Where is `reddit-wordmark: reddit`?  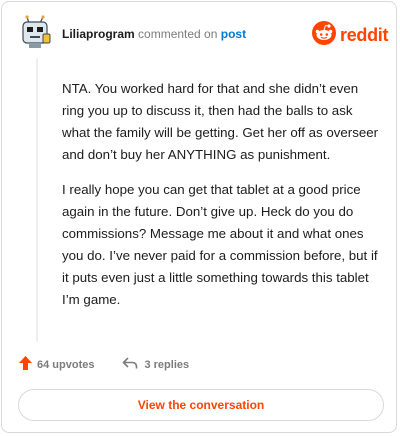
reddit-wordmark: reddit is located at coordinates (364, 35).